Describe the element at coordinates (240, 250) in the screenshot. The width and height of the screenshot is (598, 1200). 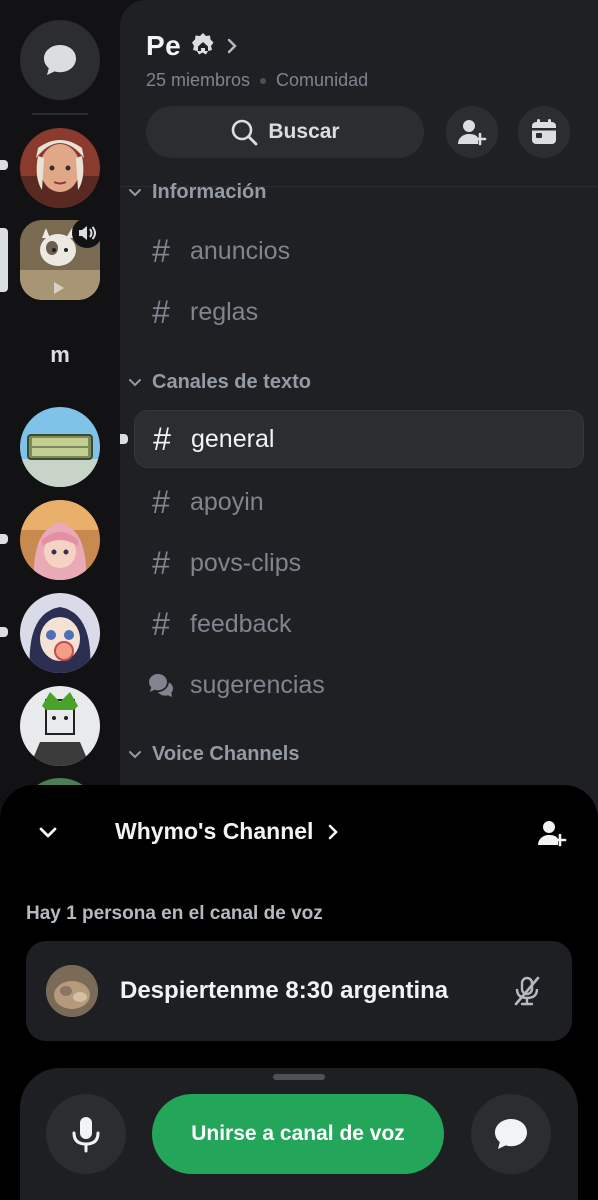
I see `channel-label: anuncios` at that location.